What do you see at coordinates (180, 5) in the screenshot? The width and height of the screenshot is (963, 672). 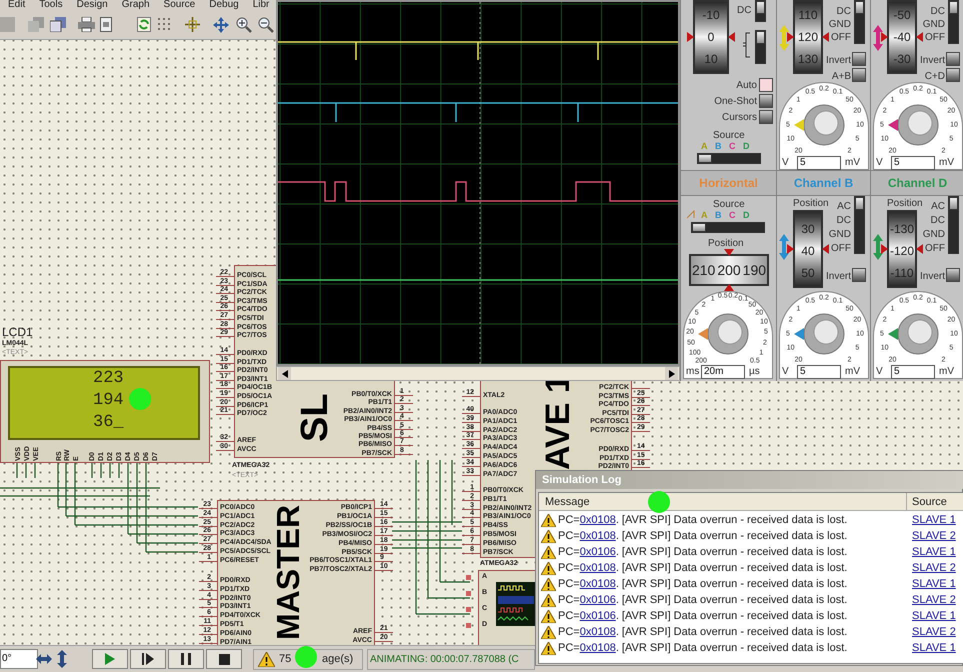 I see `menu-item: Source` at bounding box center [180, 5].